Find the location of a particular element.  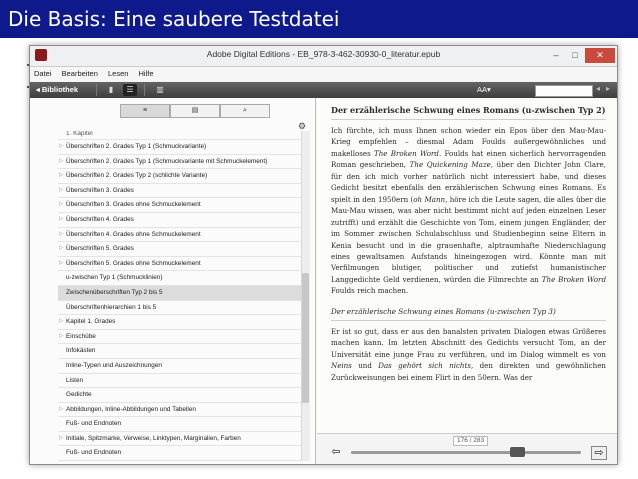

toc-item: Listen is located at coordinates (183, 381).